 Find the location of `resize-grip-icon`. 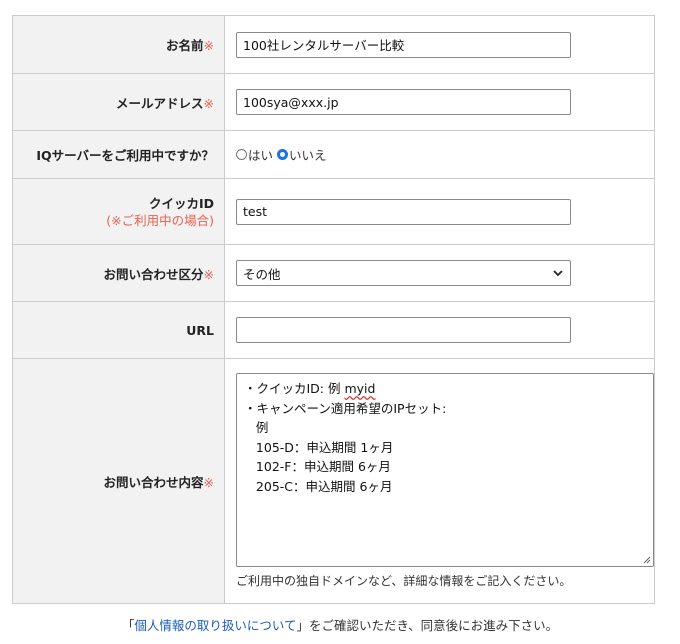

resize-grip-icon is located at coordinates (647, 560).